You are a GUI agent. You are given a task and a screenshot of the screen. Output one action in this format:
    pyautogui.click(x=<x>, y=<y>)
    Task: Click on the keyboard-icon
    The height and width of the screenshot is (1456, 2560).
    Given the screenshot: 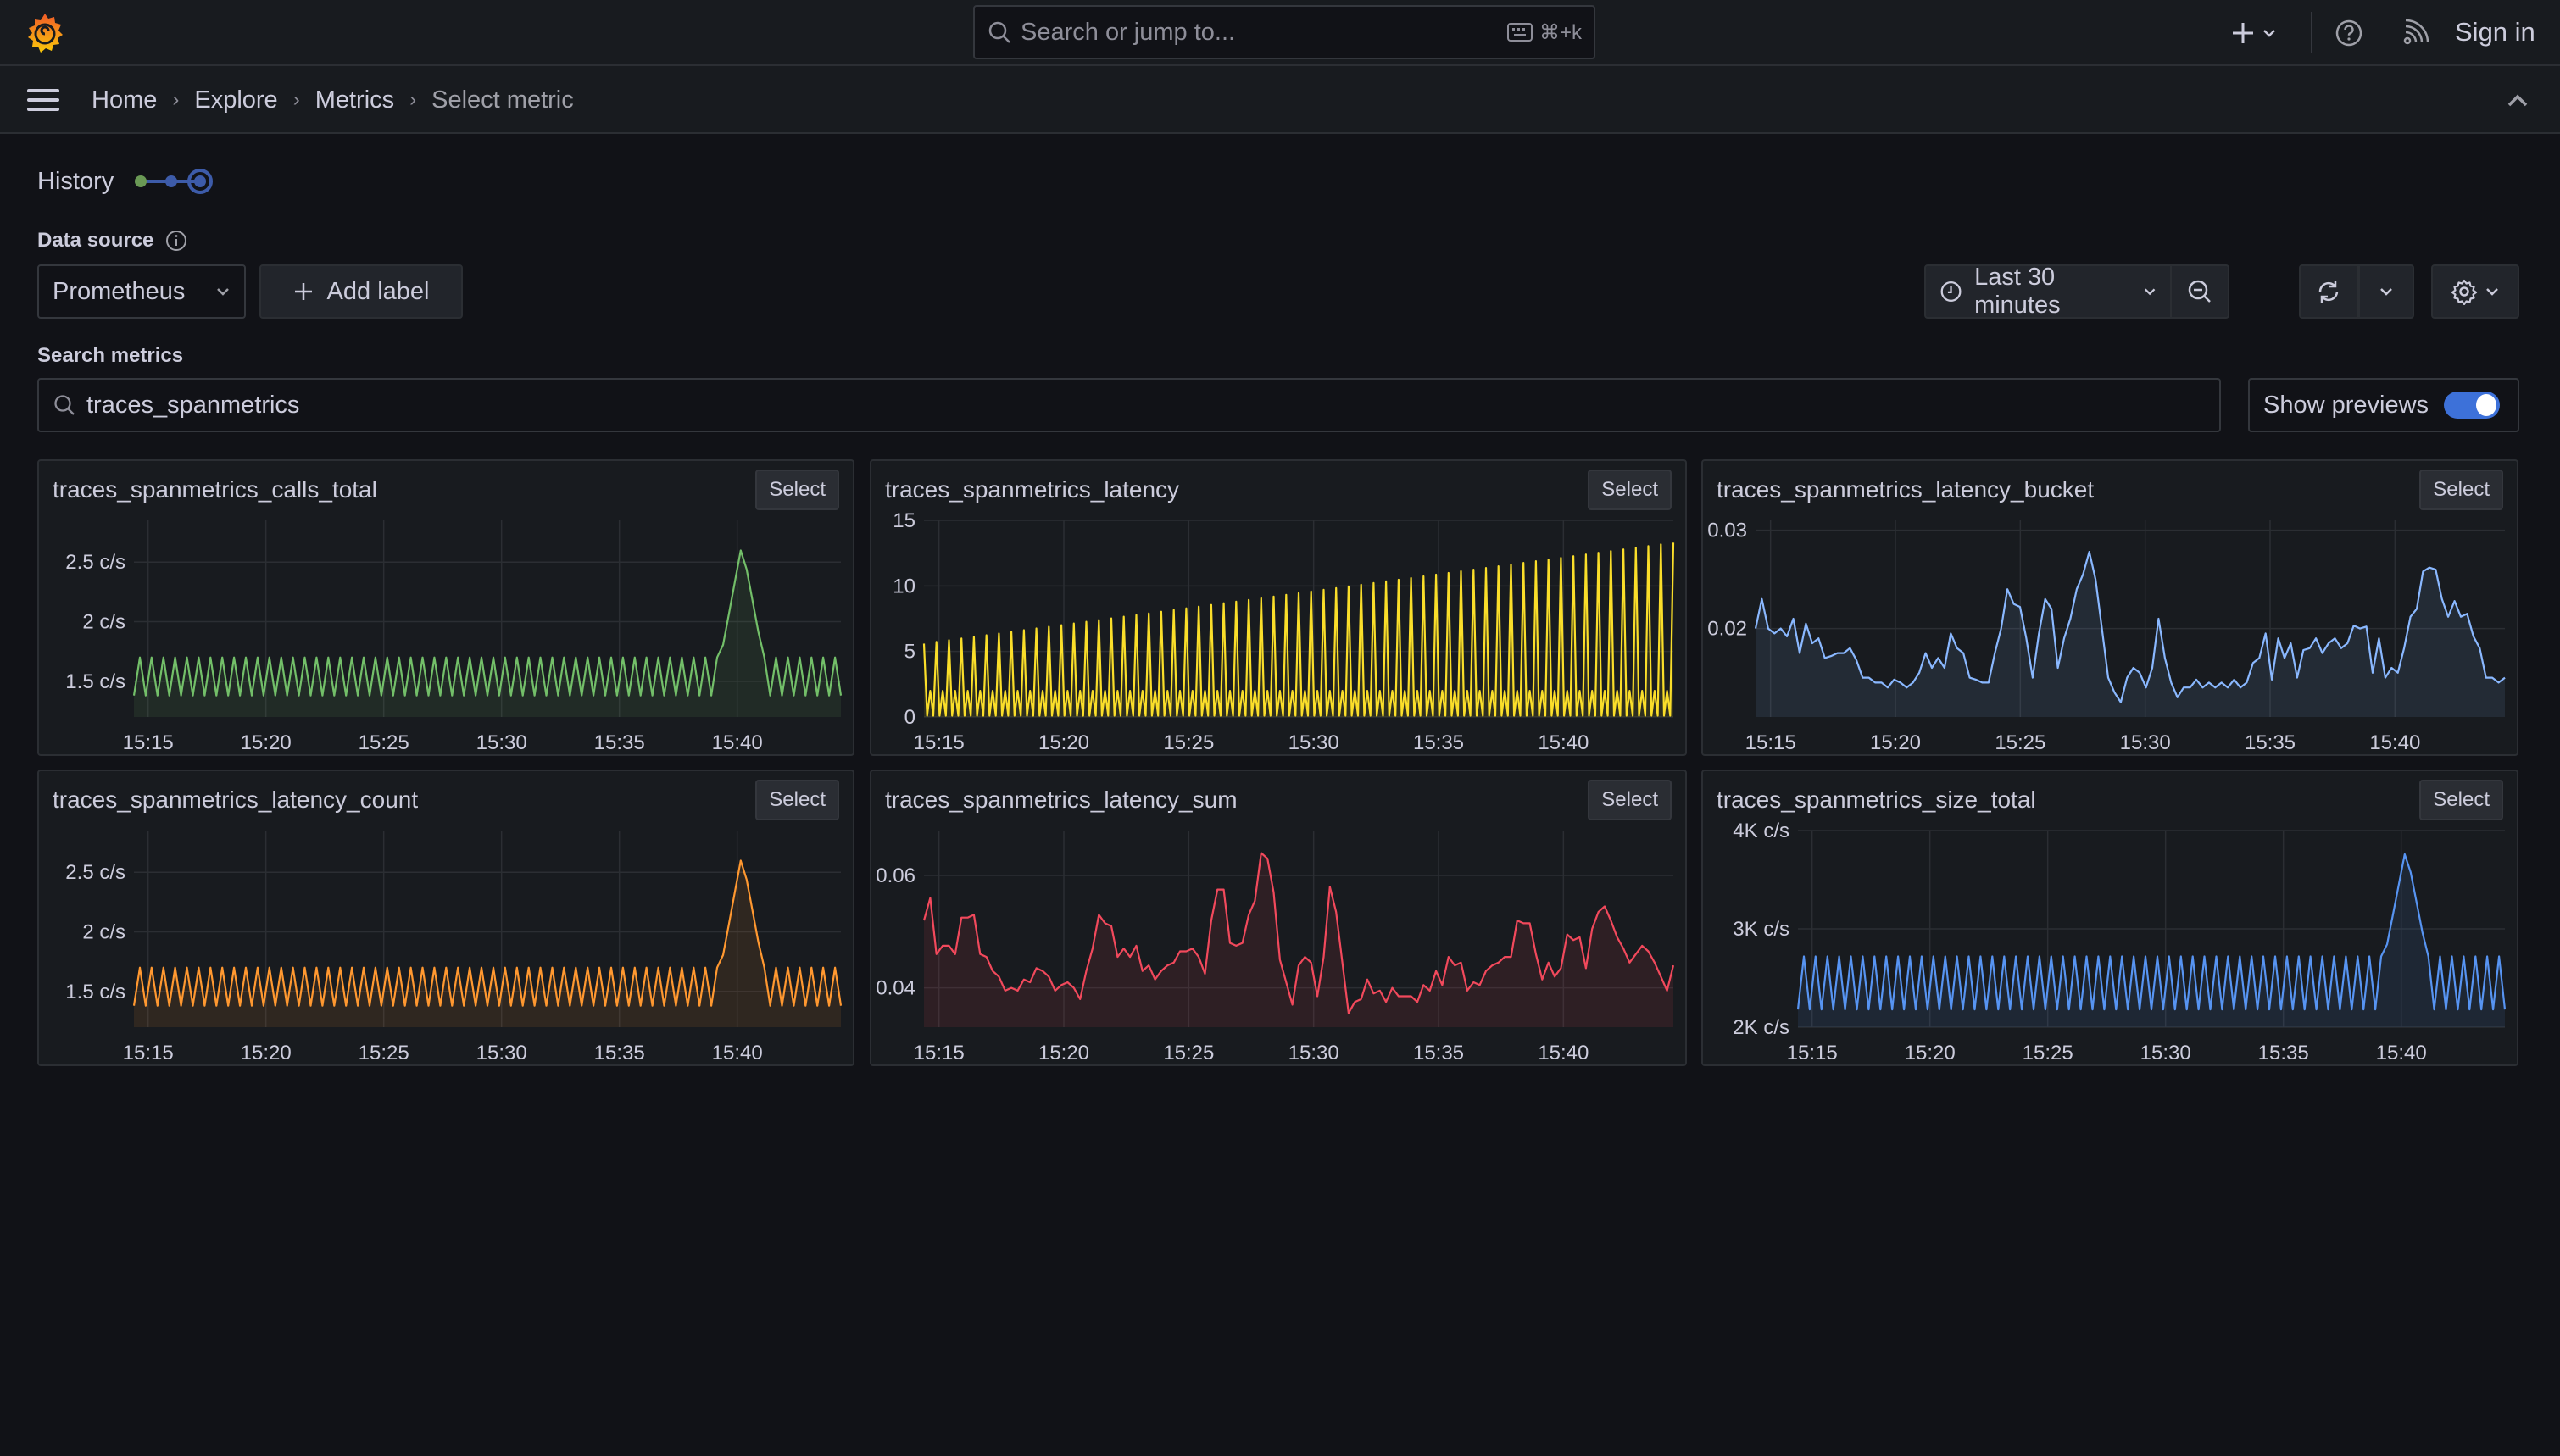 What is the action you would take?
    pyautogui.click(x=1519, y=32)
    